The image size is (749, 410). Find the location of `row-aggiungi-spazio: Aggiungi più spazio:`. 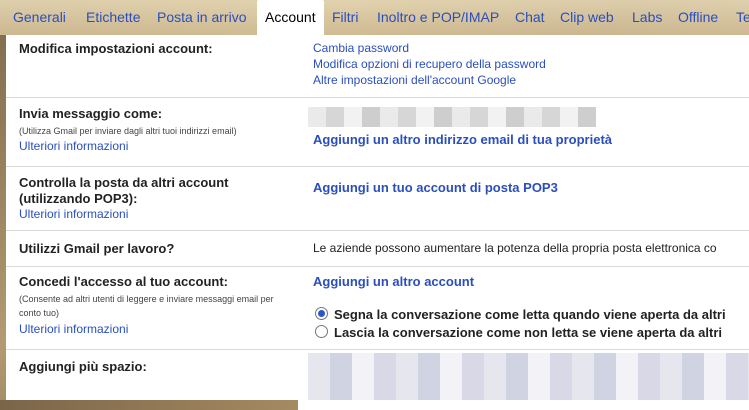

row-aggiungi-spazio: Aggiungi più spazio: is located at coordinates (377, 374).